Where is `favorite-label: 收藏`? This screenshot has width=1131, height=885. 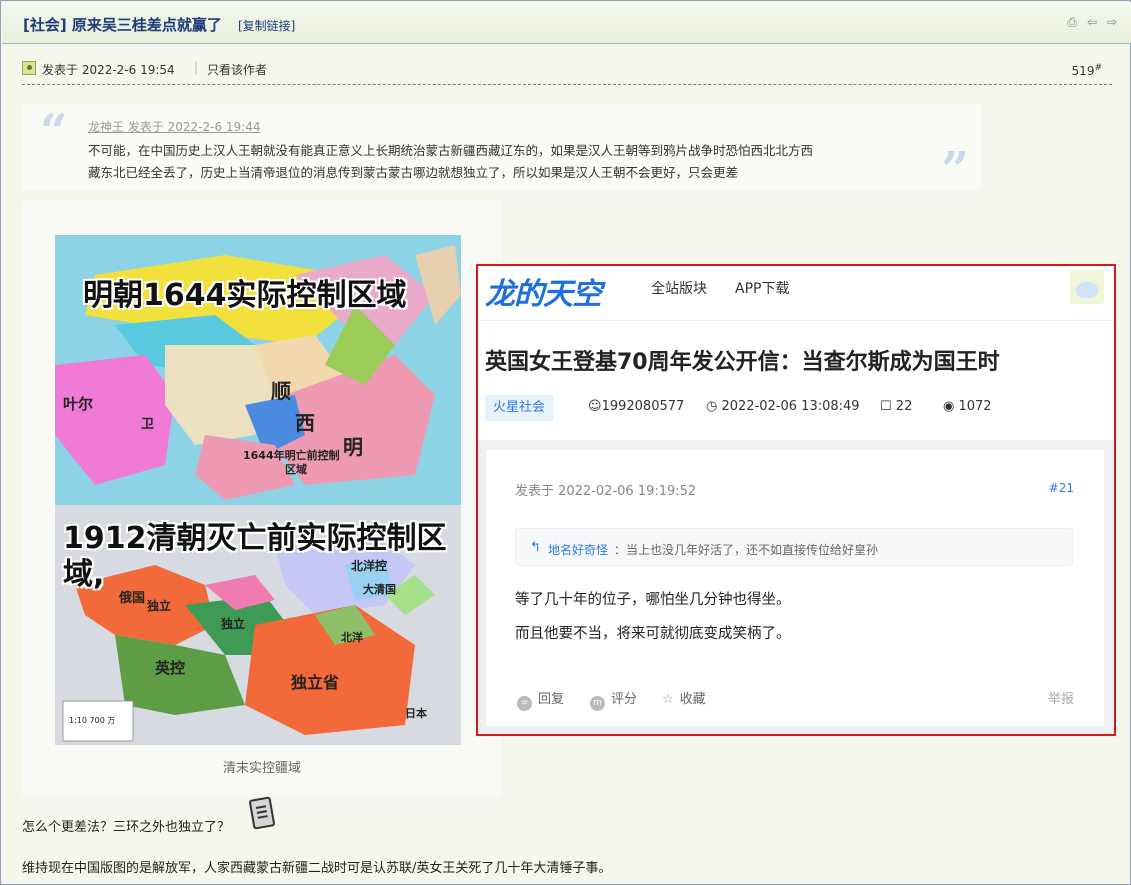
favorite-label: 收藏 is located at coordinates (692, 699).